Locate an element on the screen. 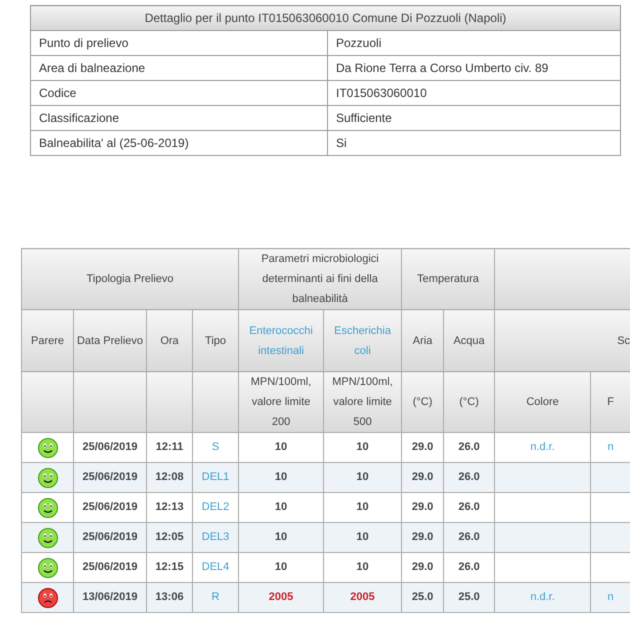  field-value: Si is located at coordinates (474, 143).